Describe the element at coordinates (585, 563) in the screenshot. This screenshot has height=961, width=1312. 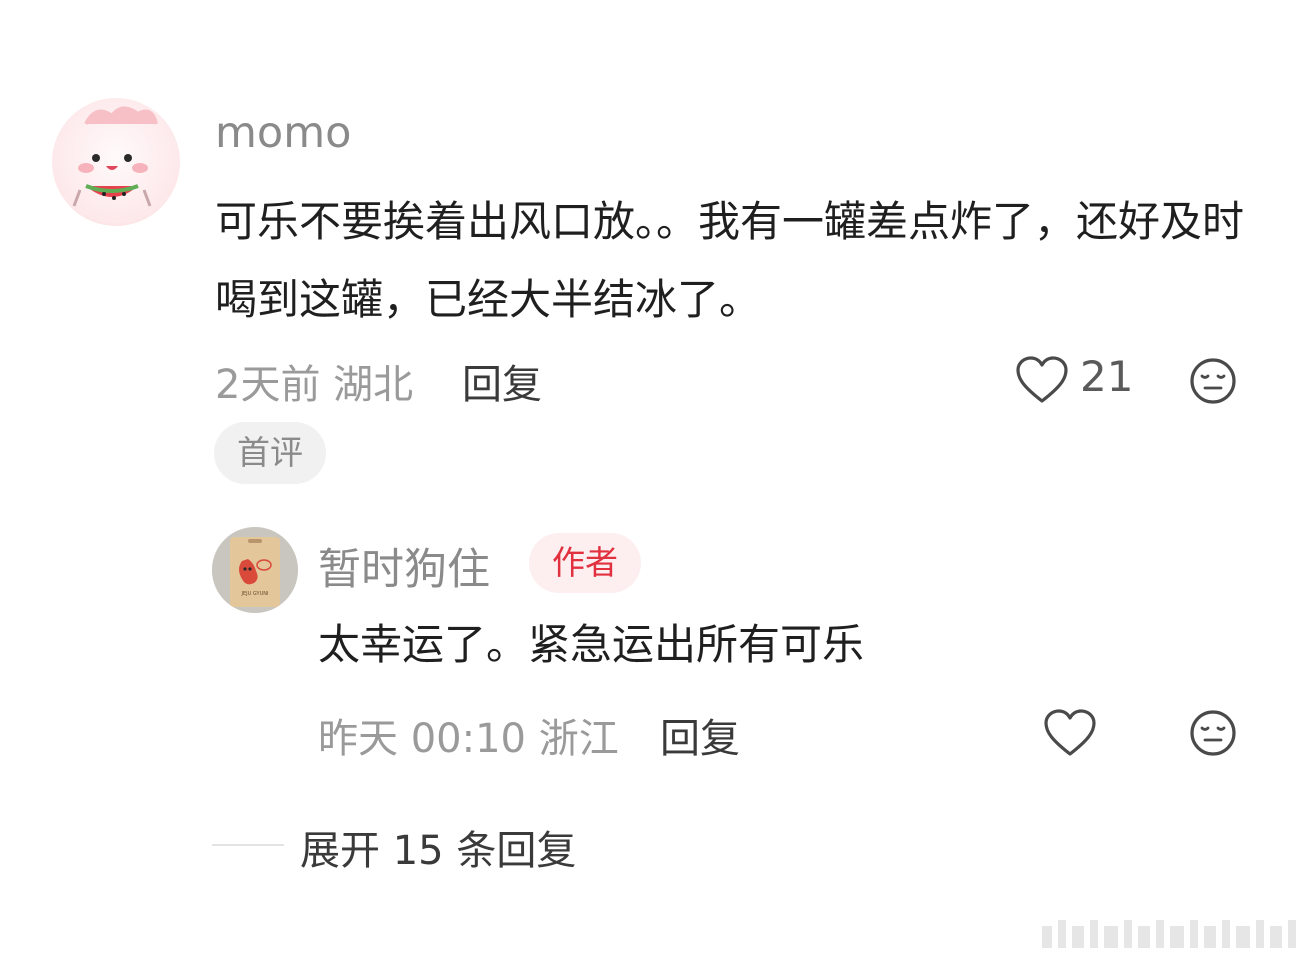
I see `author-badge: 作者` at that location.